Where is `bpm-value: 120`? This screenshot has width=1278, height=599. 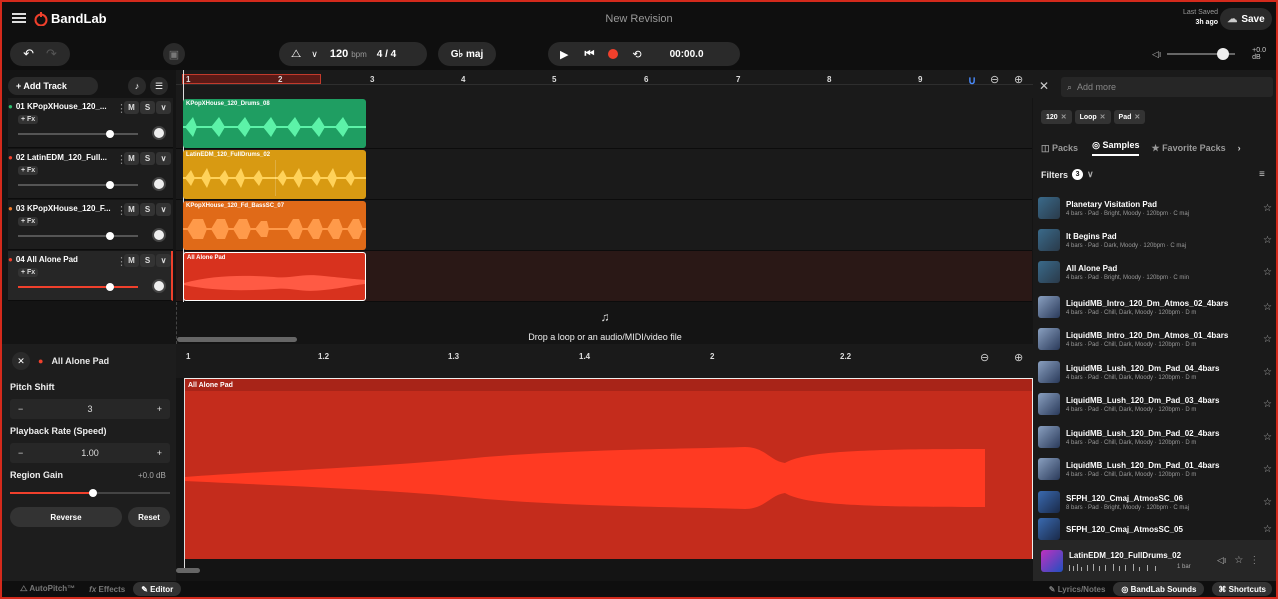
bpm-value: 120 is located at coordinates (339, 54).